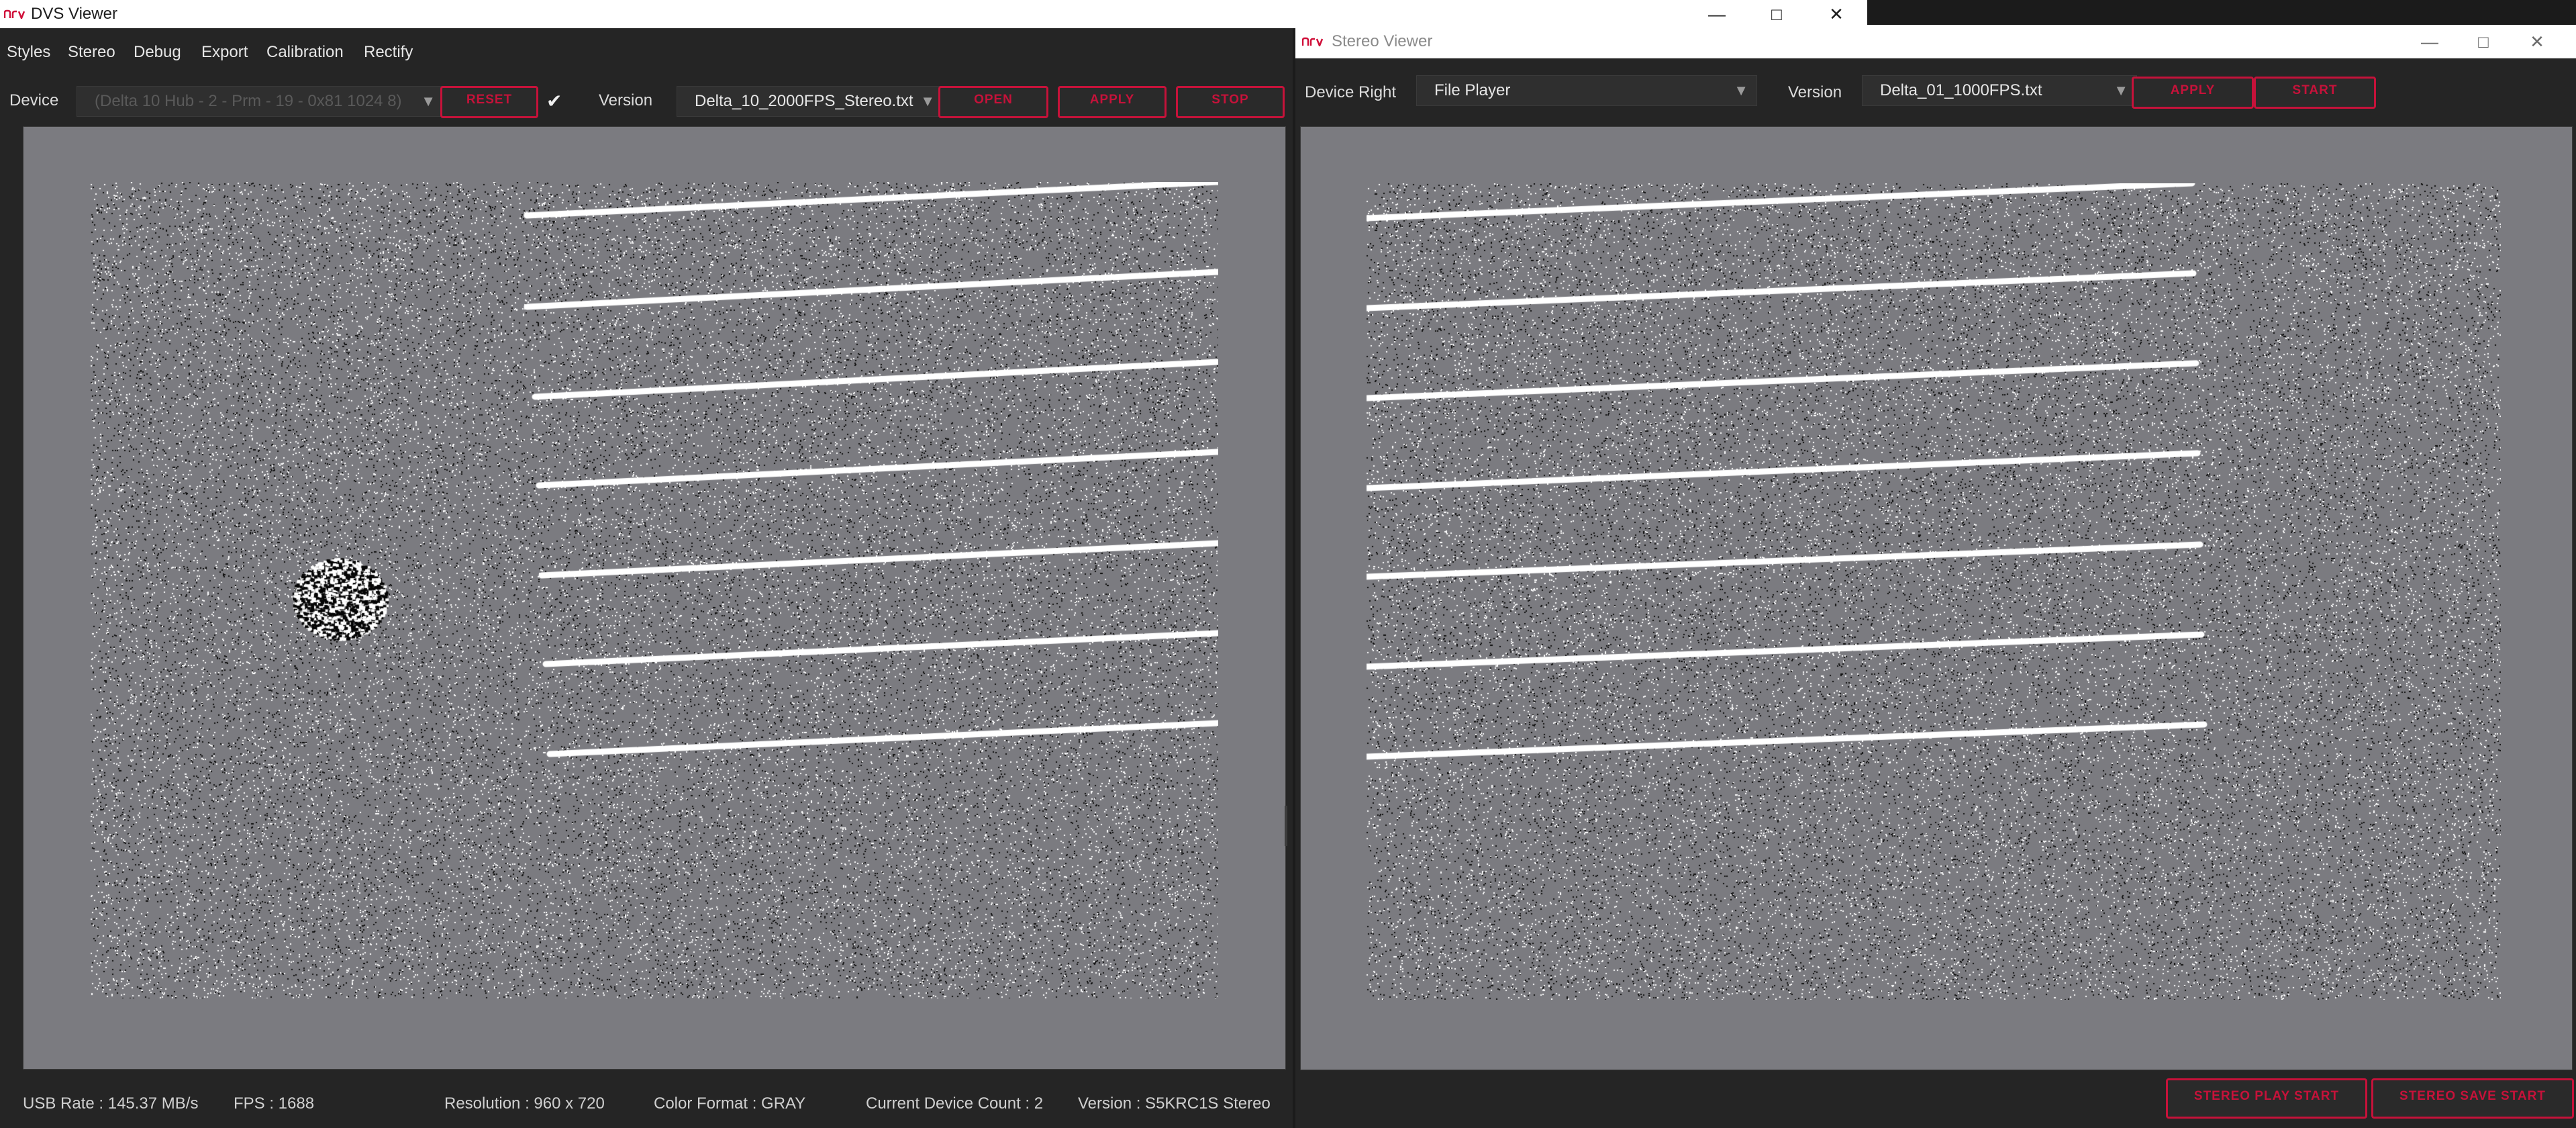  What do you see at coordinates (1472, 90) in the screenshot?
I see `device-right-select-value: File Player` at bounding box center [1472, 90].